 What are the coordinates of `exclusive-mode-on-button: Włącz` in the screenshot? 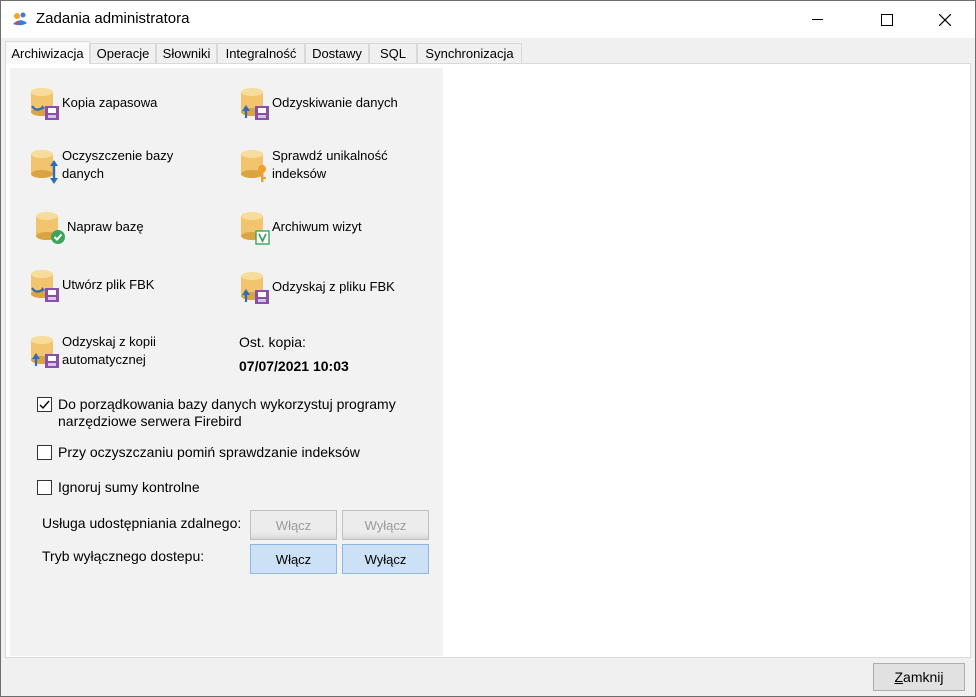 It's located at (293, 559).